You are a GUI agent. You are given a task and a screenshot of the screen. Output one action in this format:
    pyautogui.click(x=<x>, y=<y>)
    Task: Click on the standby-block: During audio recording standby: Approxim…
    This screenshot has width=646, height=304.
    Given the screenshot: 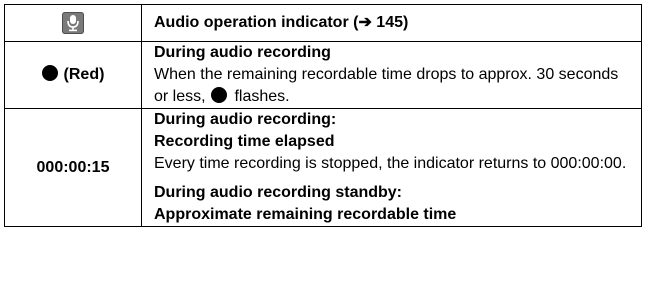 What is the action you would take?
    pyautogui.click(x=393, y=204)
    